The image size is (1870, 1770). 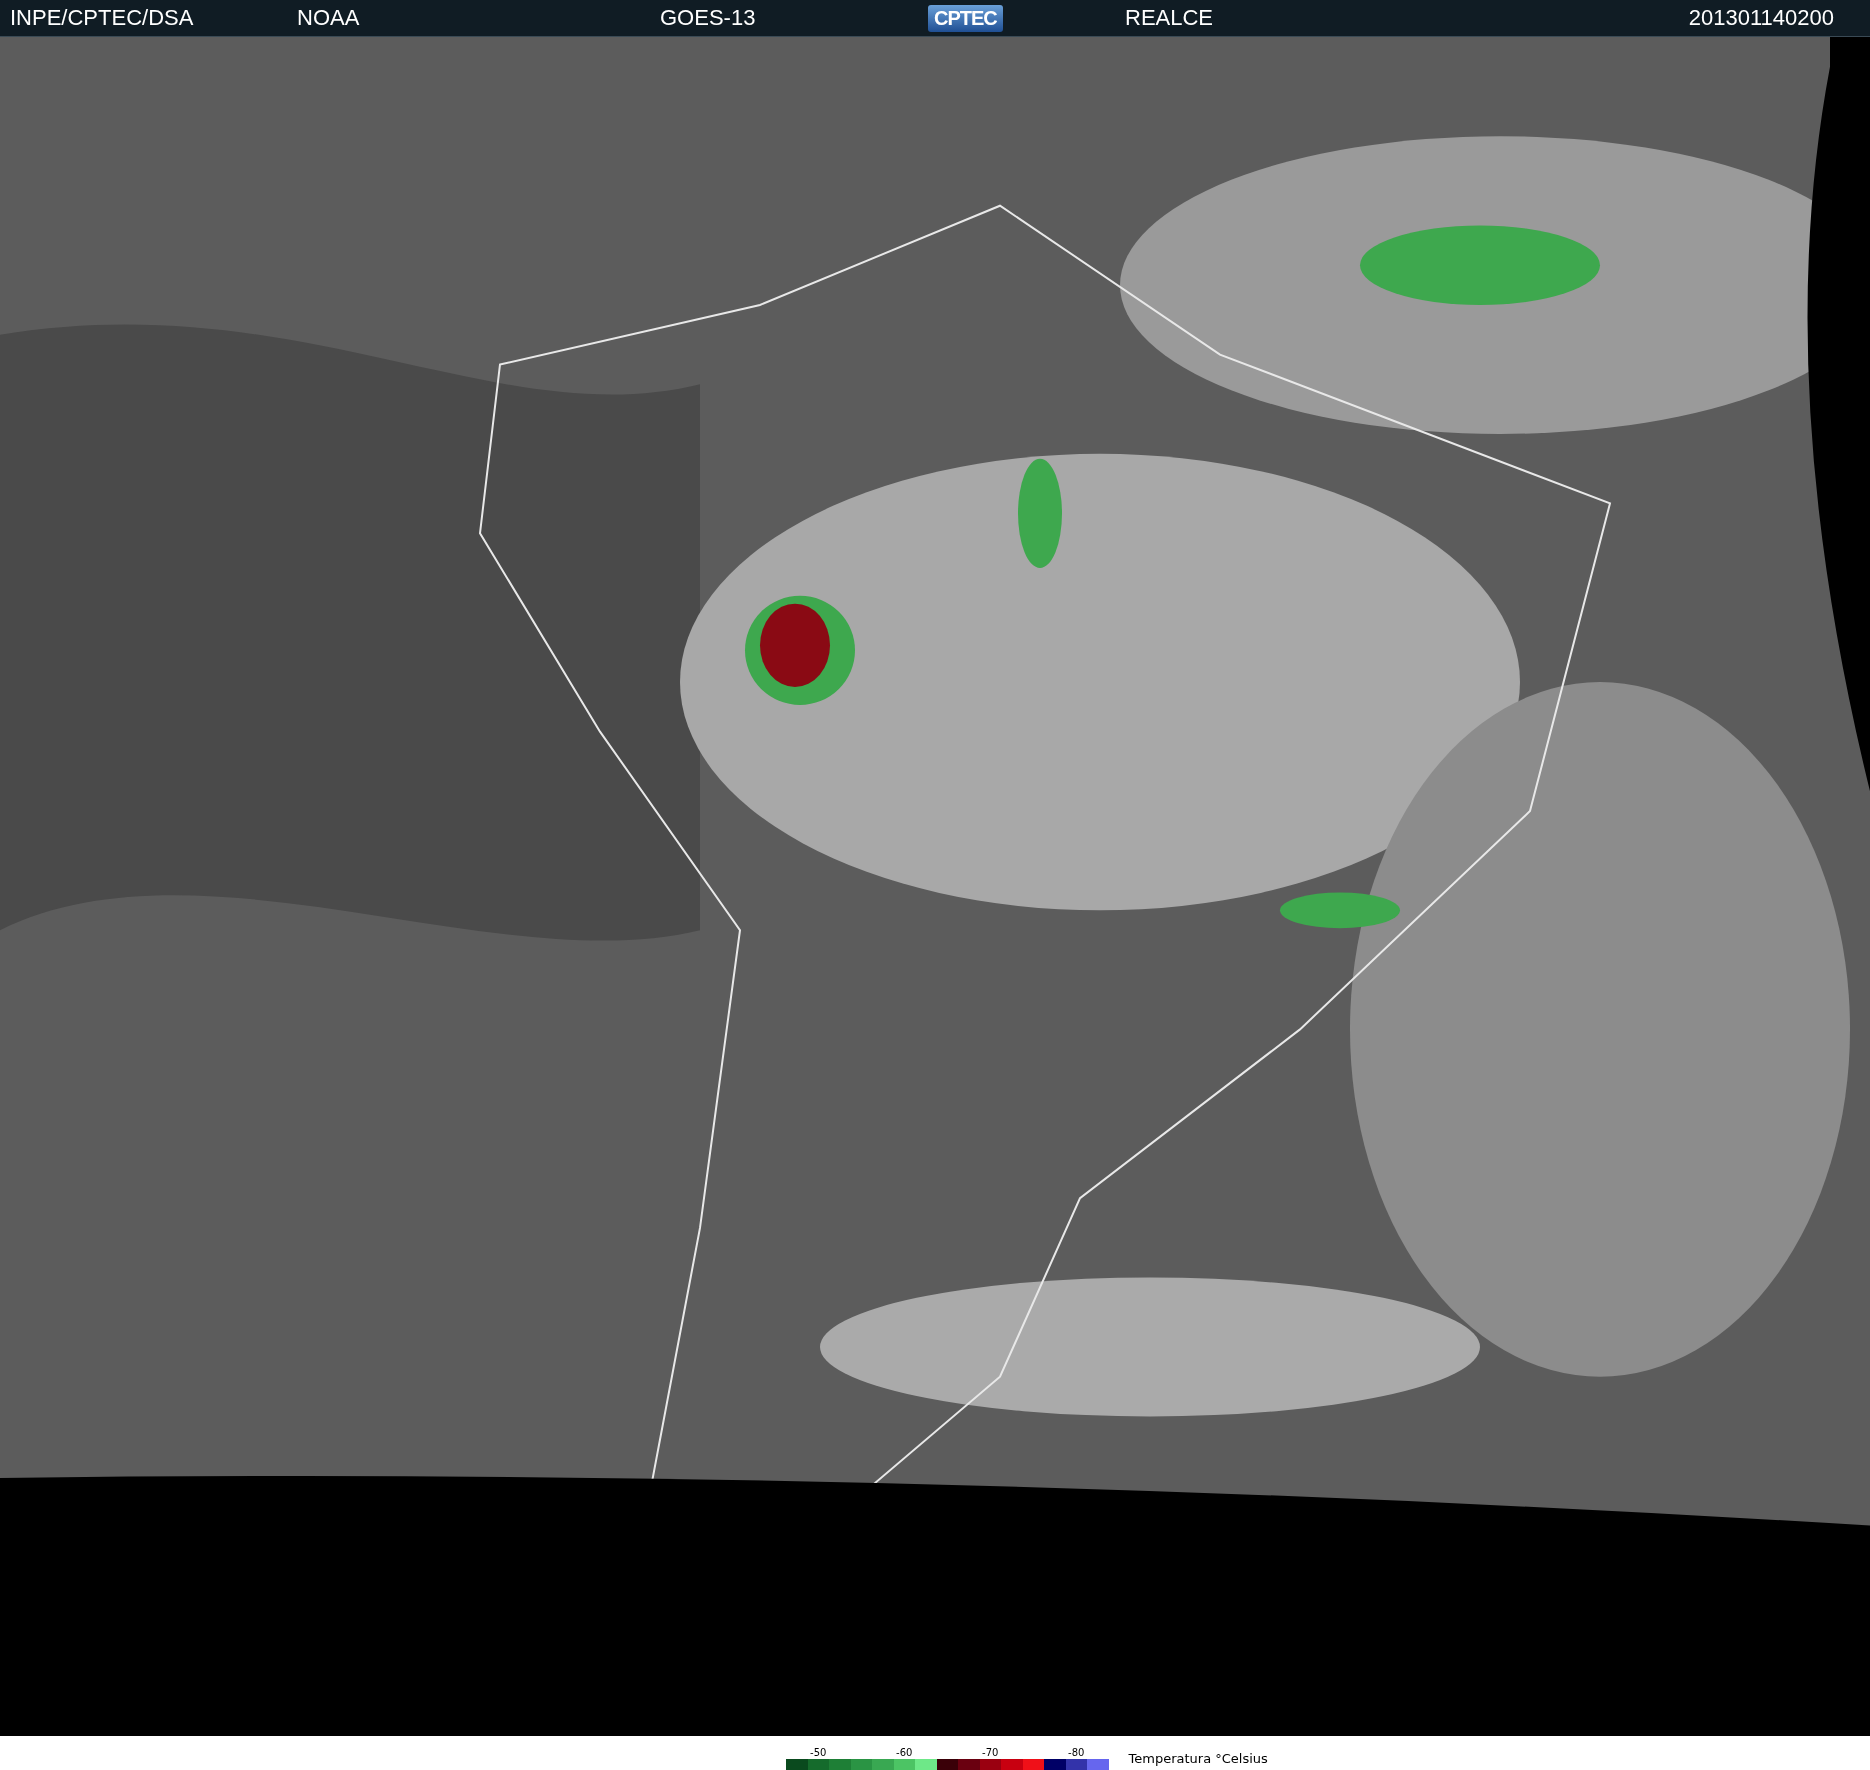 I want to click on scale-tick-label: -80, so click(x=1076, y=1753).